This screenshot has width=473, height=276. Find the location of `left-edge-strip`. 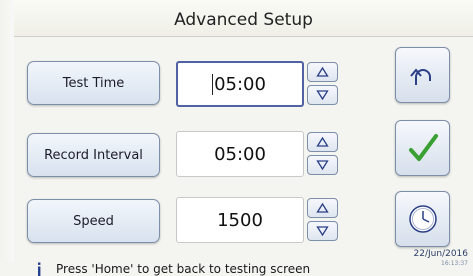

left-edge-strip is located at coordinates (7, 131).